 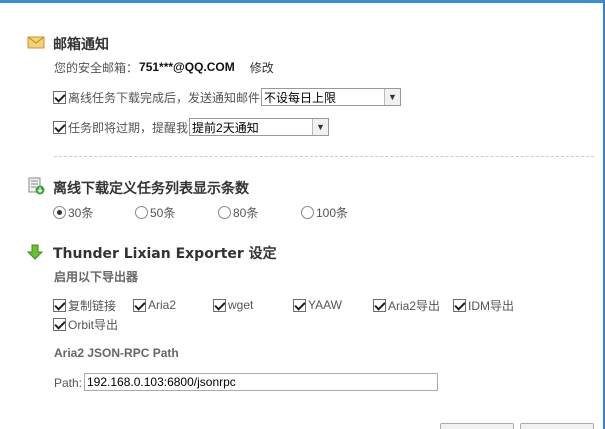 I want to click on expire-remind-row: 任务即将过期，提醒我 提前2天通知 ▼, so click(x=191, y=127).